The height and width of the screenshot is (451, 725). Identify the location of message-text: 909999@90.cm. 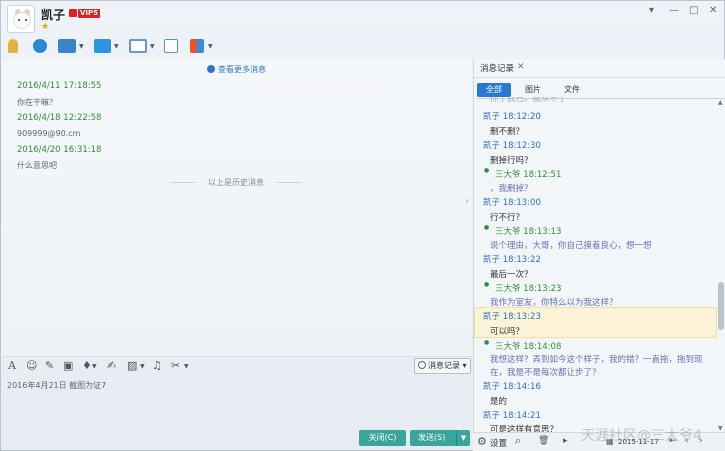
(49, 133).